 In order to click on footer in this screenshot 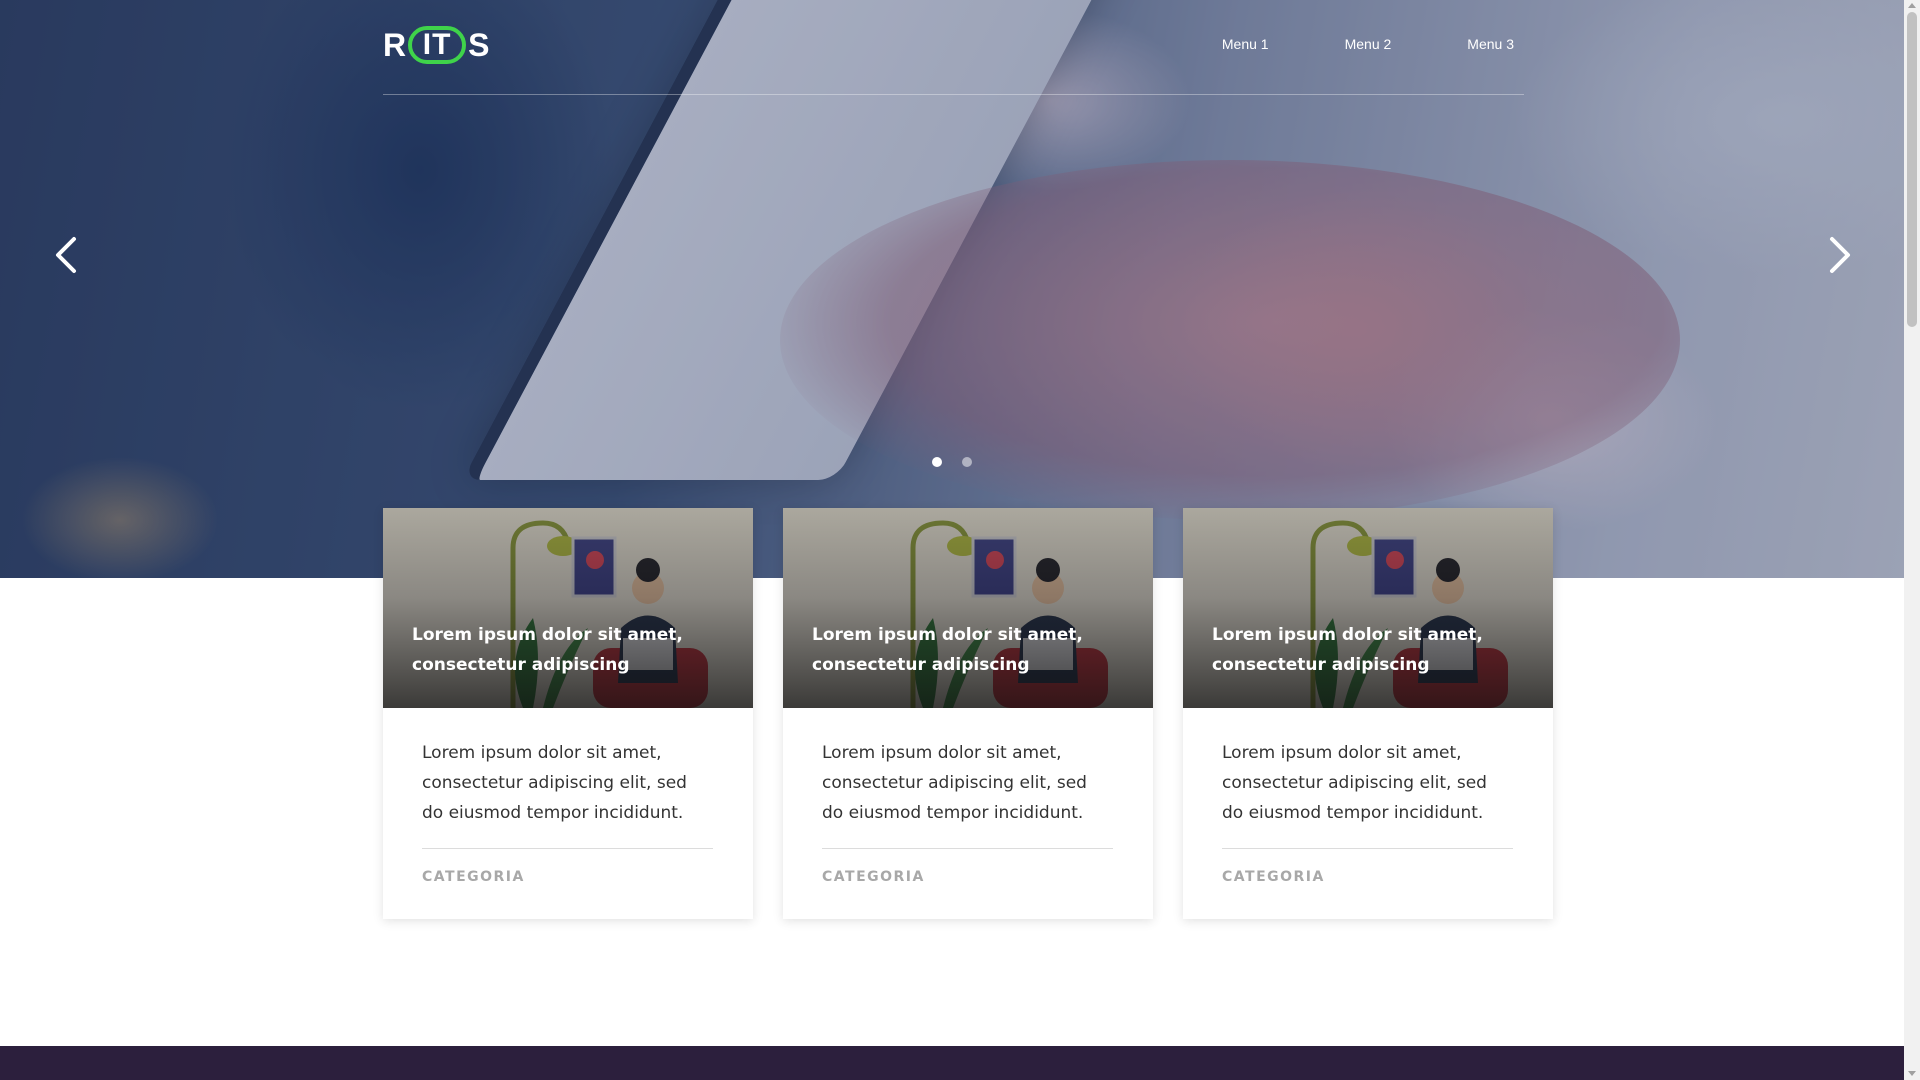, I will do `click(952, 1063)`.